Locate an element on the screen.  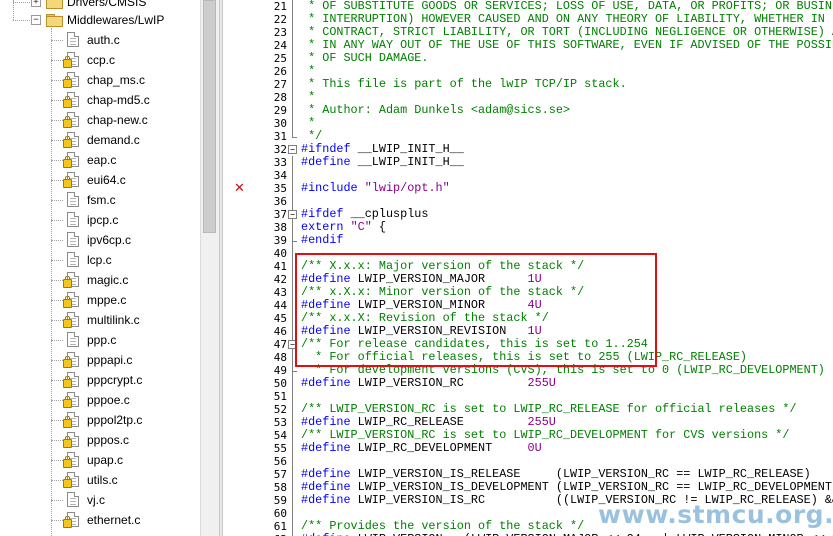
line-number: 30 is located at coordinates (255, 123).